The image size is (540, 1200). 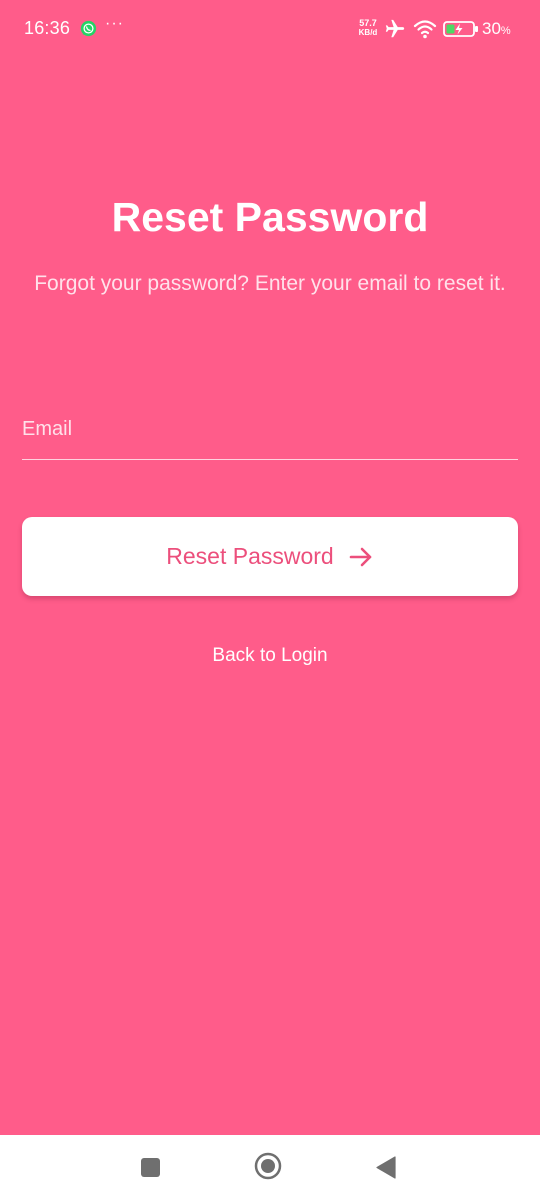 I want to click on battery-charging-icon, so click(x=460, y=29).